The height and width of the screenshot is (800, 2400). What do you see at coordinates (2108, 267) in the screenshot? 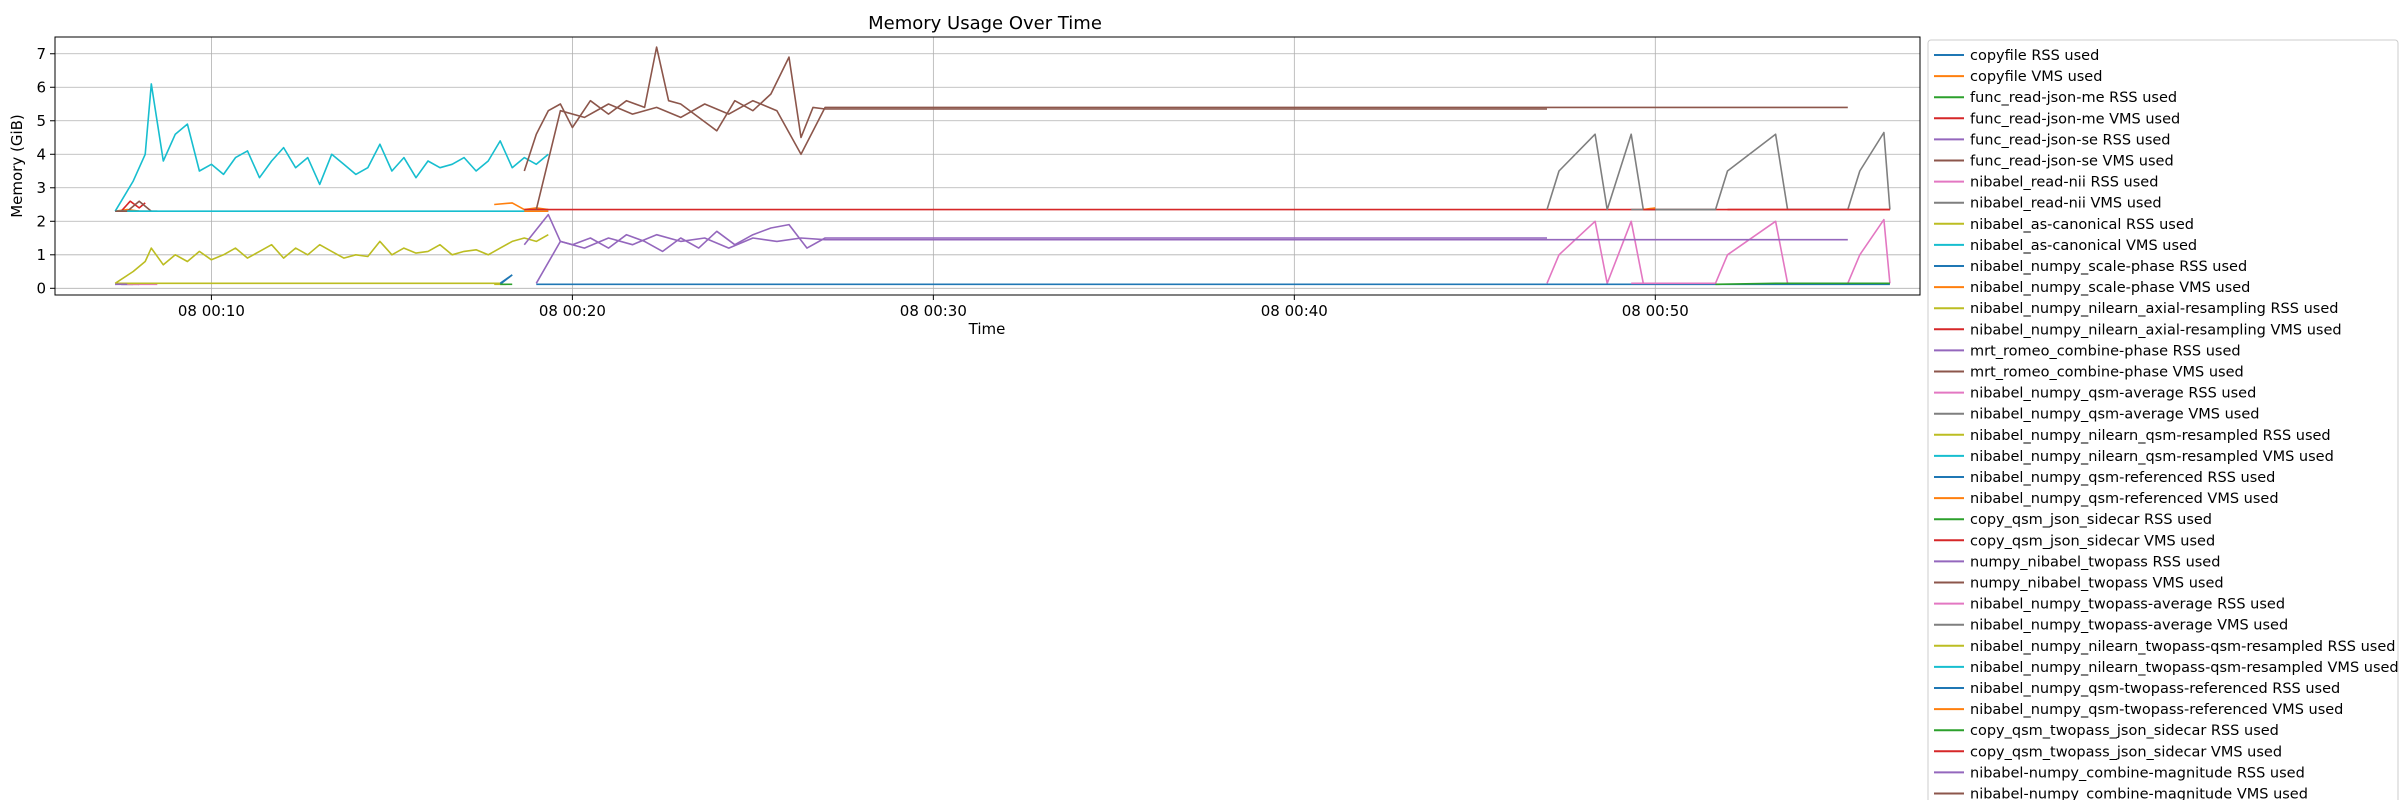
I see `legend-entry: nibabel_numpy_scale-phase RSS used` at bounding box center [2108, 267].